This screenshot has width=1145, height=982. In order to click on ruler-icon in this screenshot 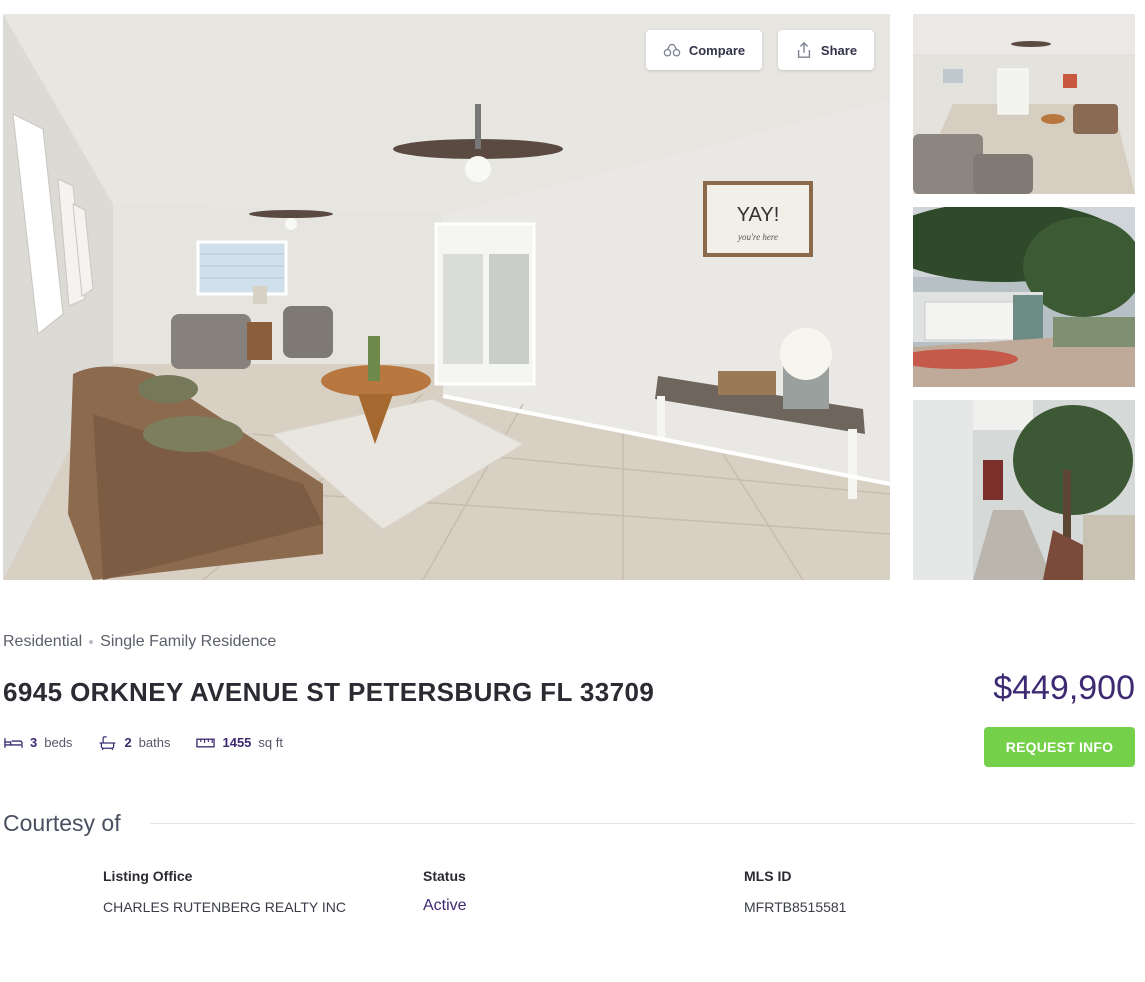, I will do `click(206, 742)`.